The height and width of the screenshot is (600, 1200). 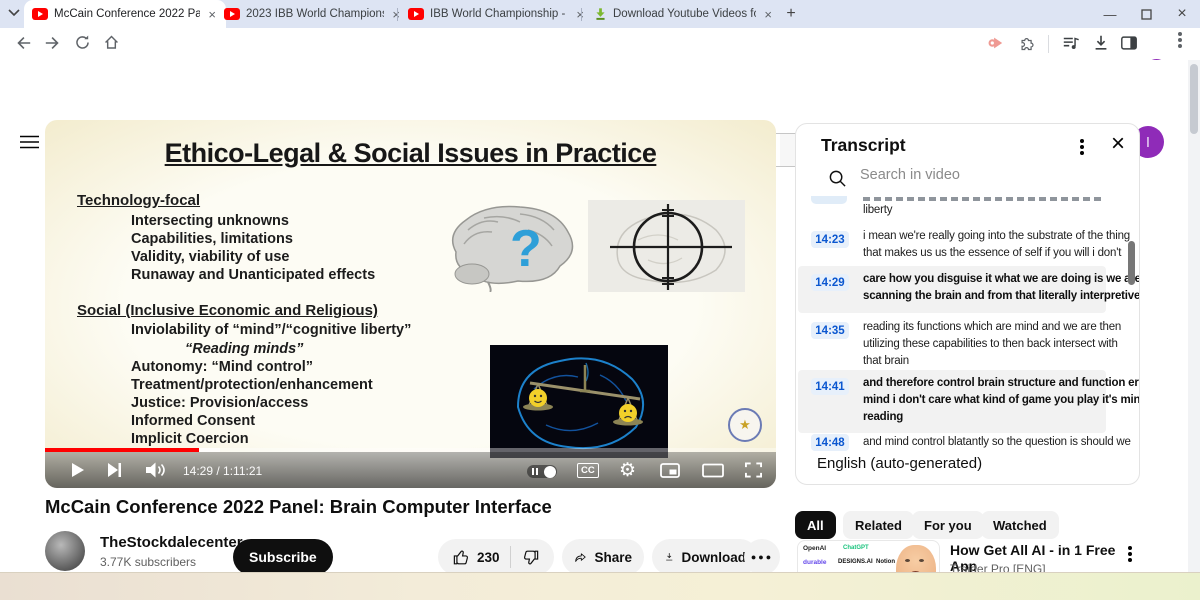 I want to click on next-video-icon, so click(x=114, y=470).